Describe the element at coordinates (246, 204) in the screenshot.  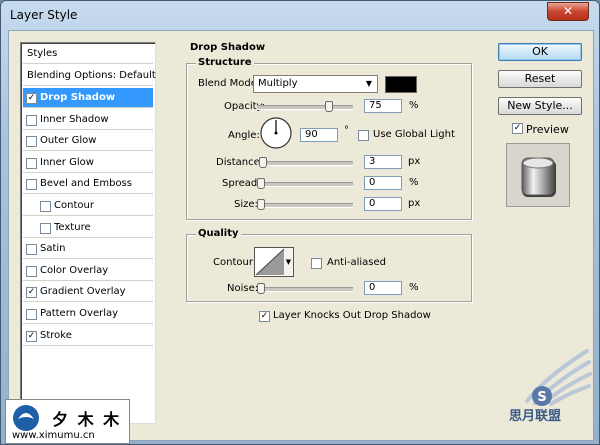
I see `size-label: Size:` at that location.